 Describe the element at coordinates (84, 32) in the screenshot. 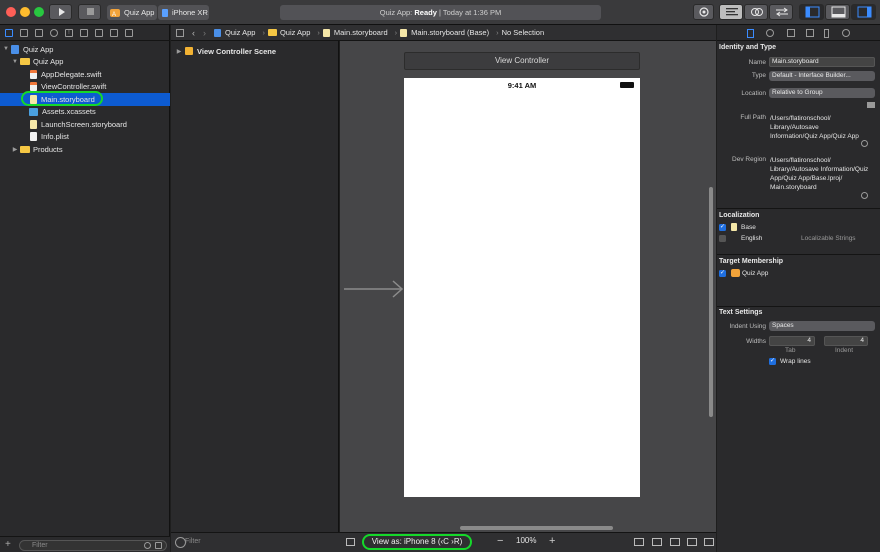

I see `test-navigator-tab-icon` at that location.